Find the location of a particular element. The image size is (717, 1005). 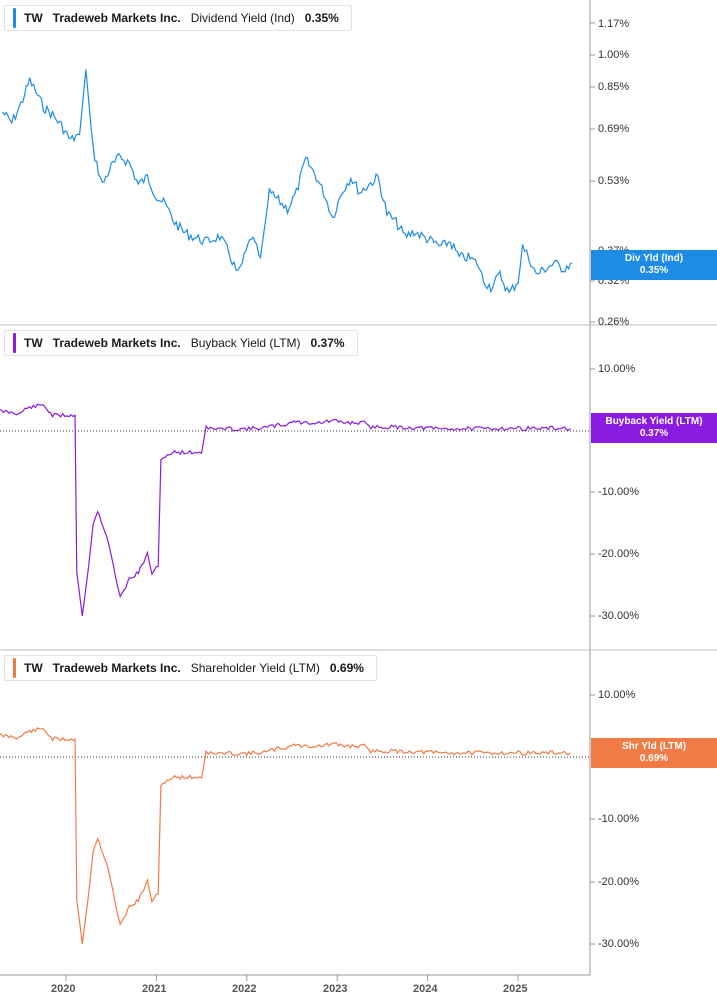

y-tick-label: 1.17% is located at coordinates (614, 24).